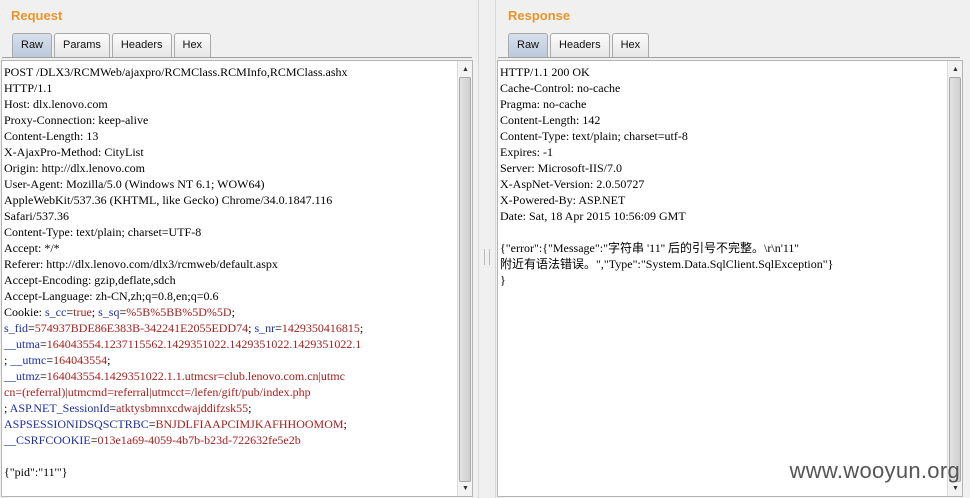 This screenshot has height=498, width=970. I want to click on text-segment: X-AspNet-Version: 2.0.50727, so click(572, 184).